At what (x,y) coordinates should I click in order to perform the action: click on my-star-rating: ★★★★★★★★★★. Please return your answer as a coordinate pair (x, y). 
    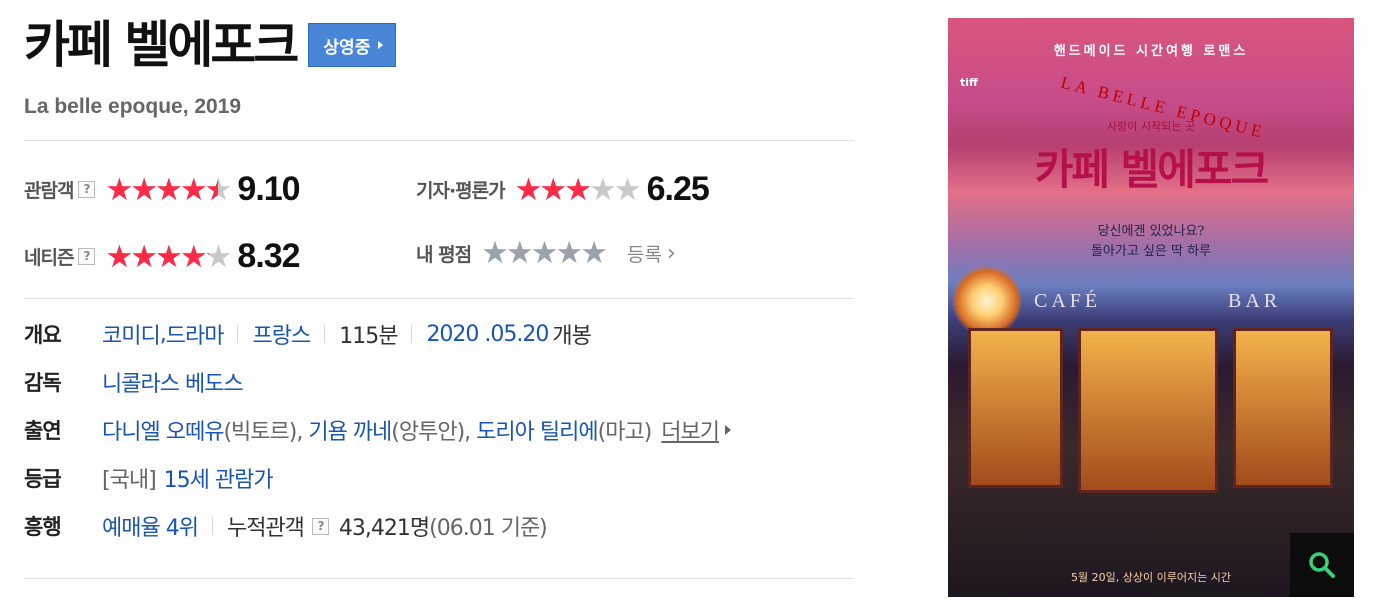
    Looking at the image, I should click on (544, 253).